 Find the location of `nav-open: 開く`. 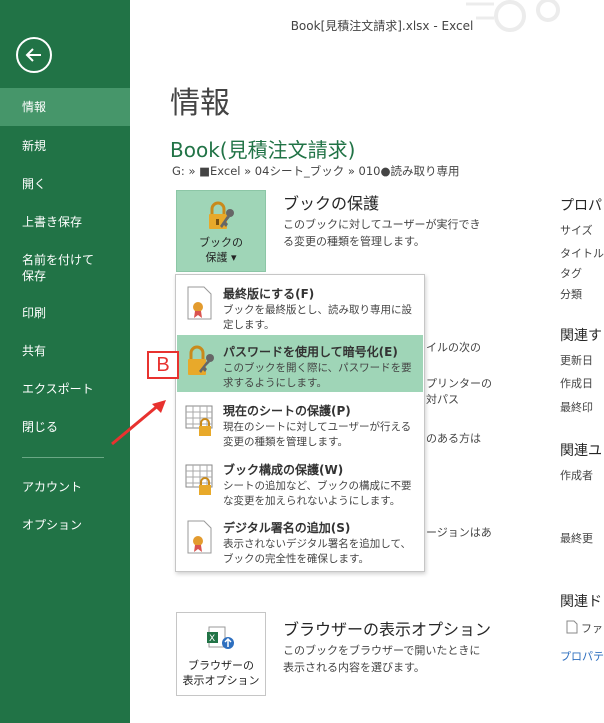

nav-open: 開く is located at coordinates (65, 184).